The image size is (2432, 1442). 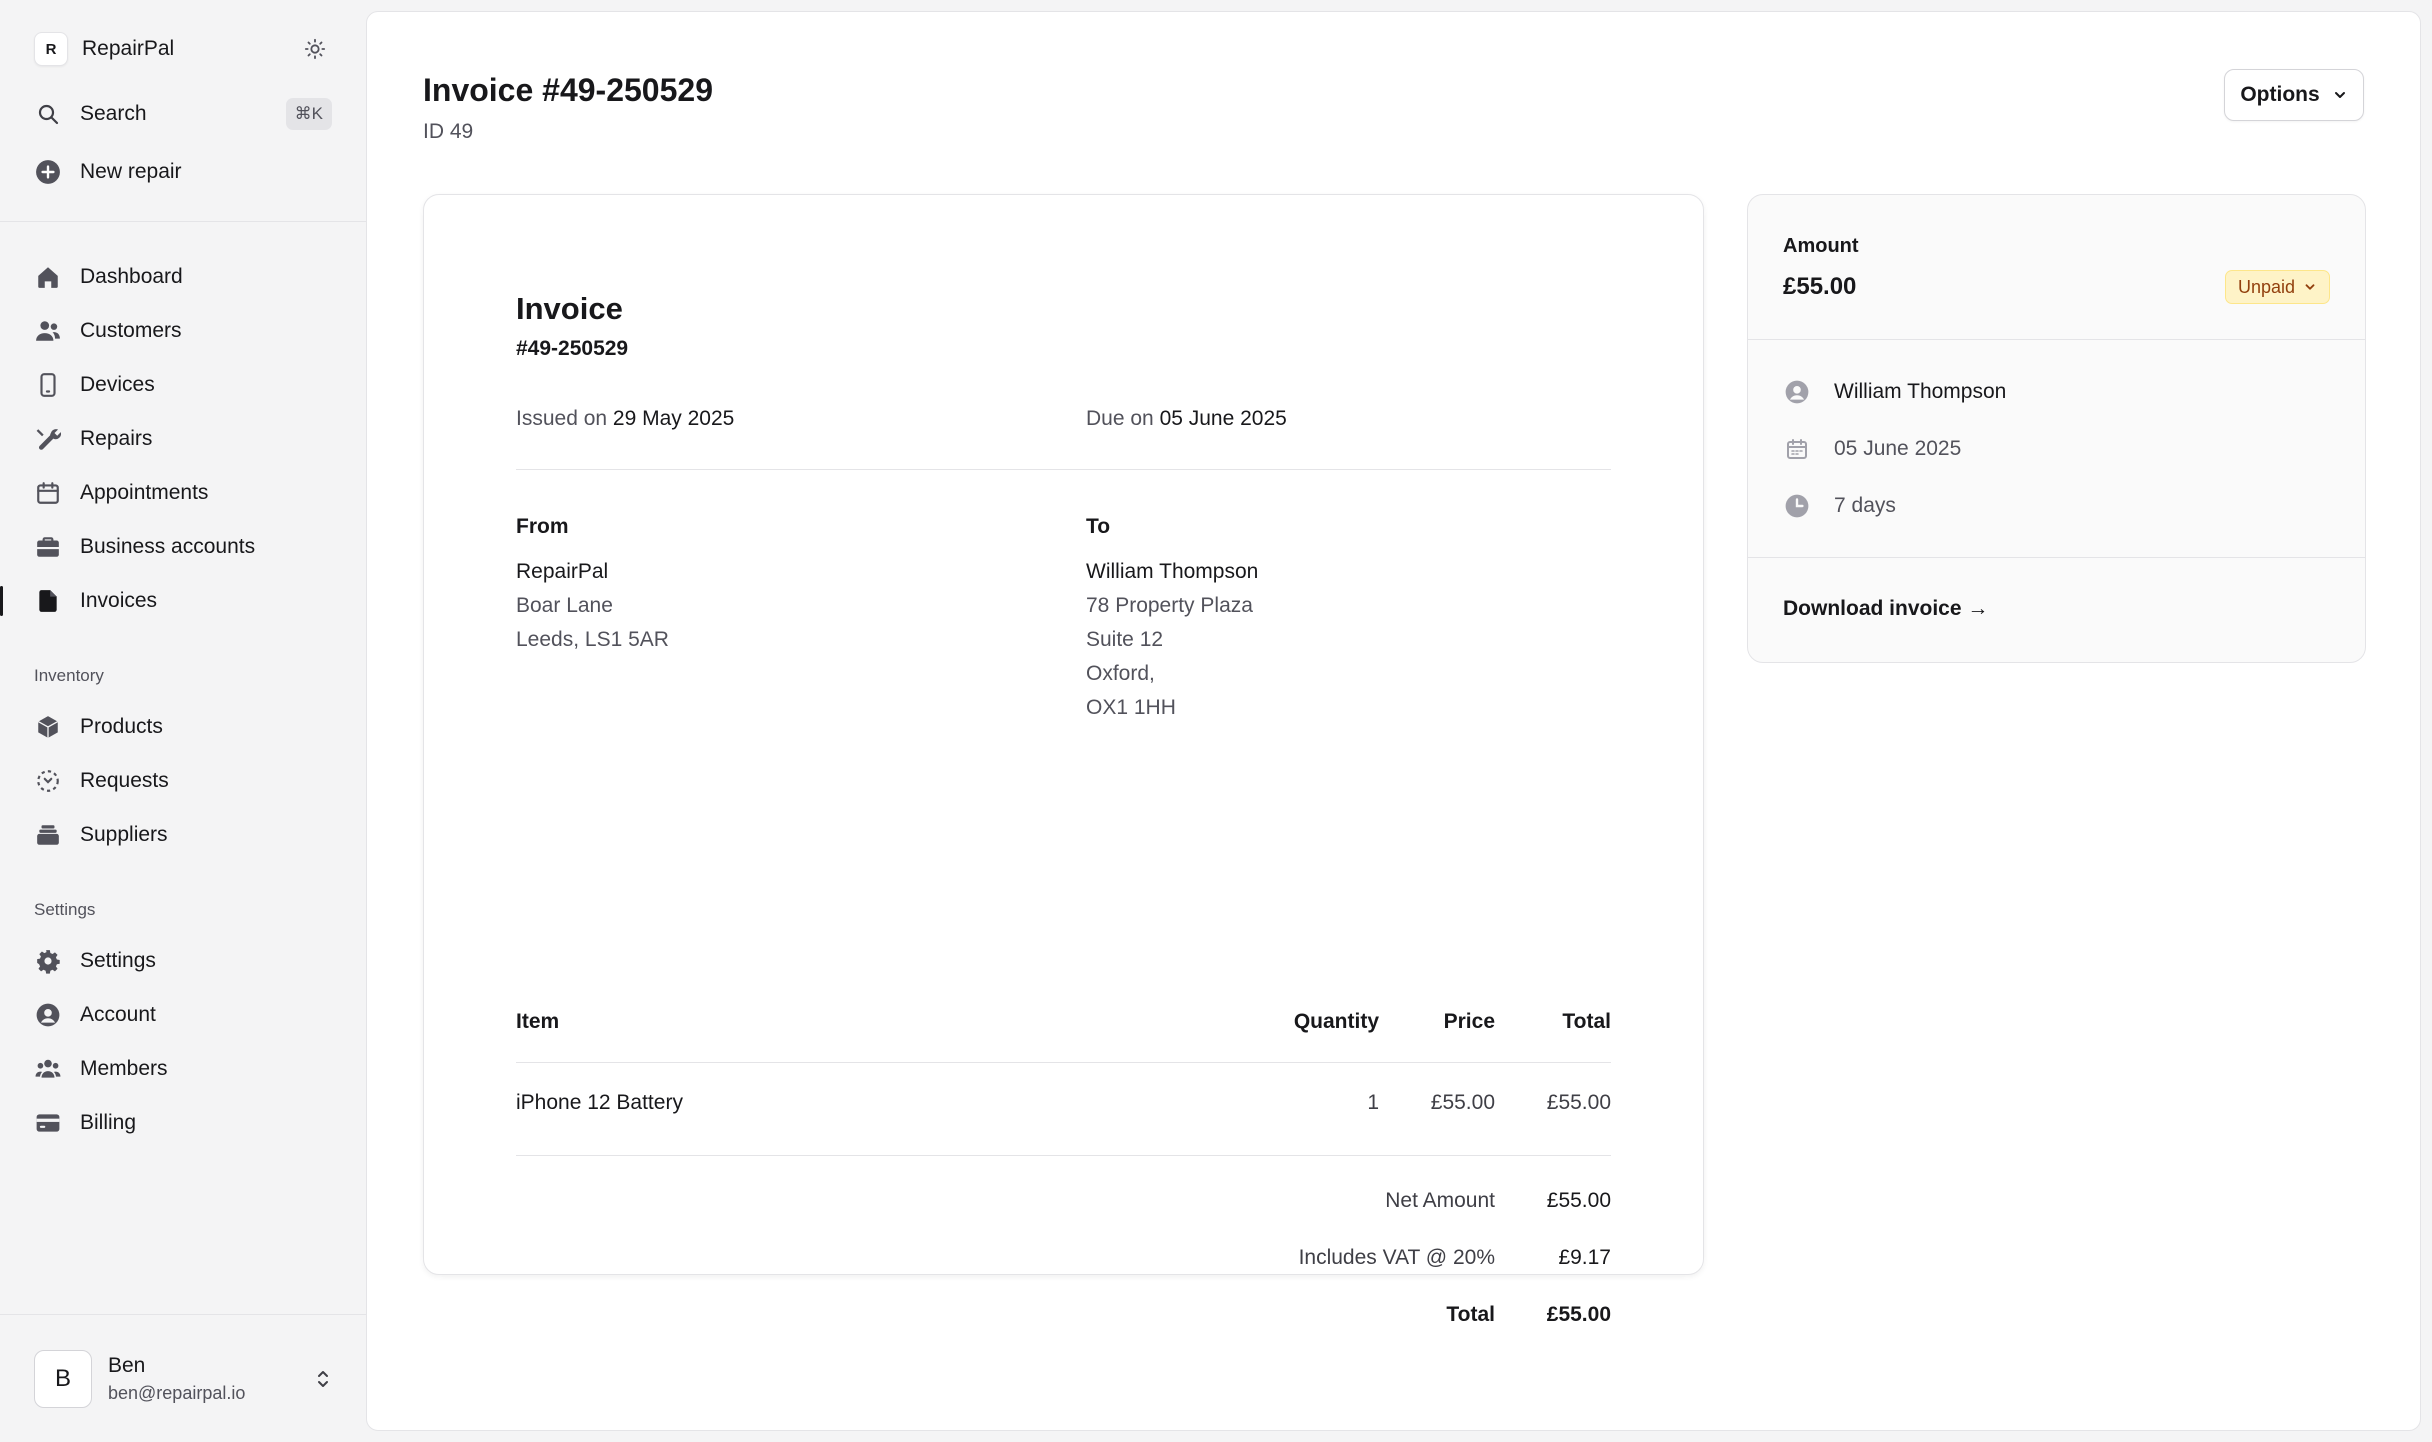 I want to click on sidebar-item-label: Business accounts, so click(x=168, y=546).